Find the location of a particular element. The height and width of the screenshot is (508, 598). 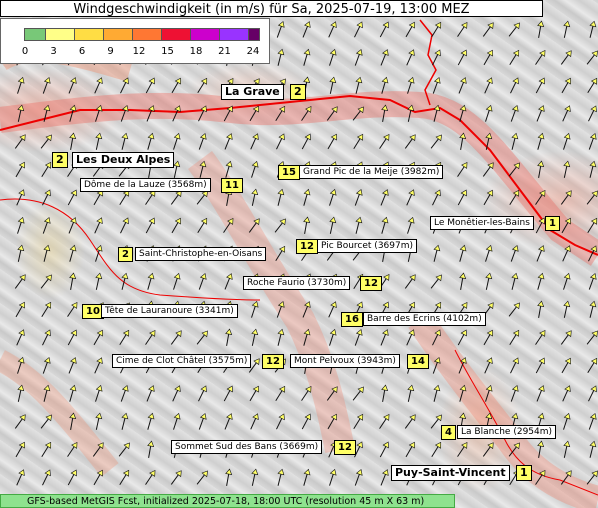

place-label-roche-faurio: Roche Faurio (3730m) is located at coordinates (297, 283).